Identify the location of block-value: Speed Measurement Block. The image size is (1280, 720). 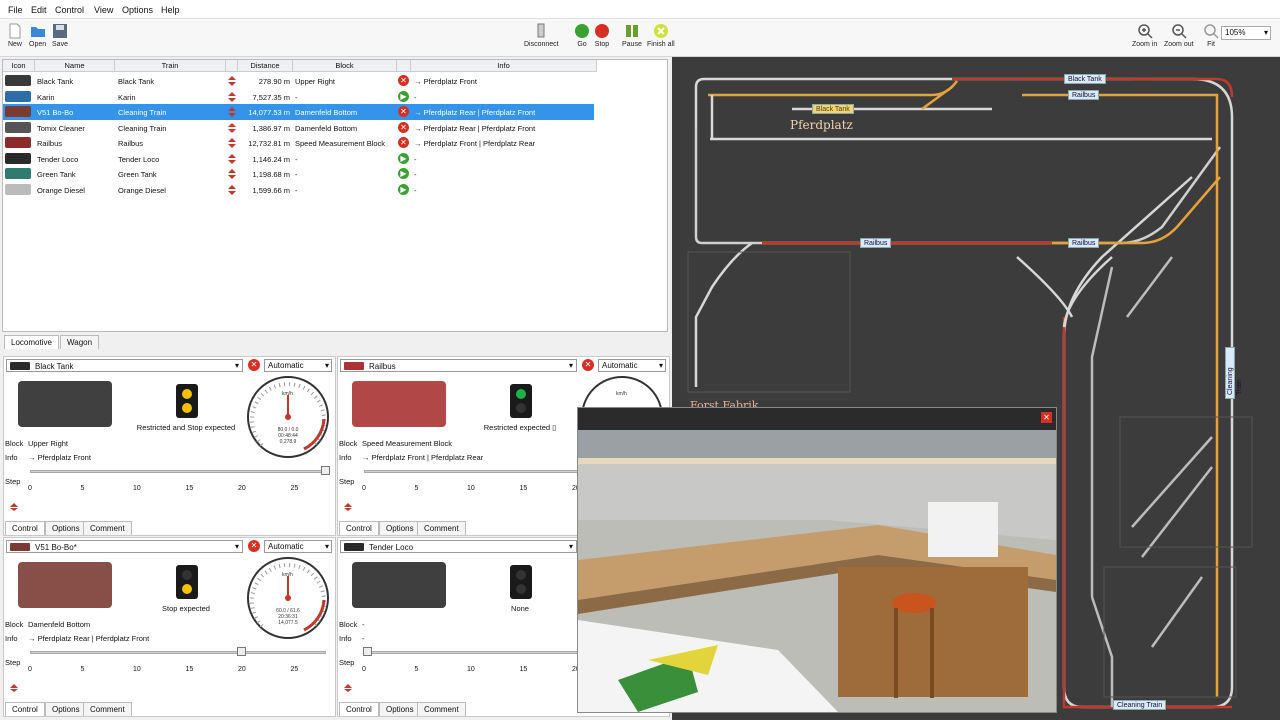
(407, 443).